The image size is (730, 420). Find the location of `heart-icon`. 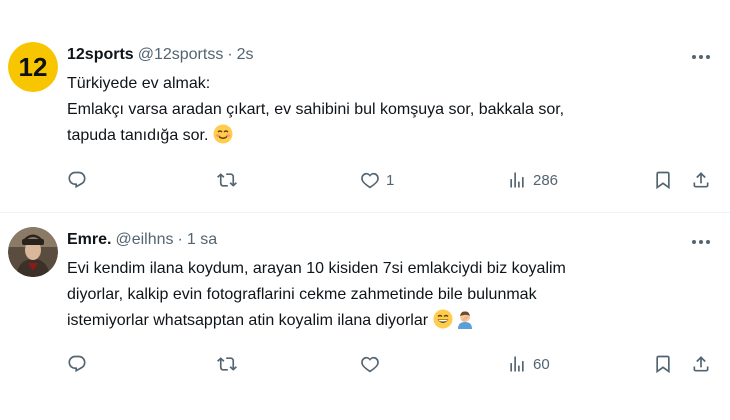

heart-icon is located at coordinates (370, 364).